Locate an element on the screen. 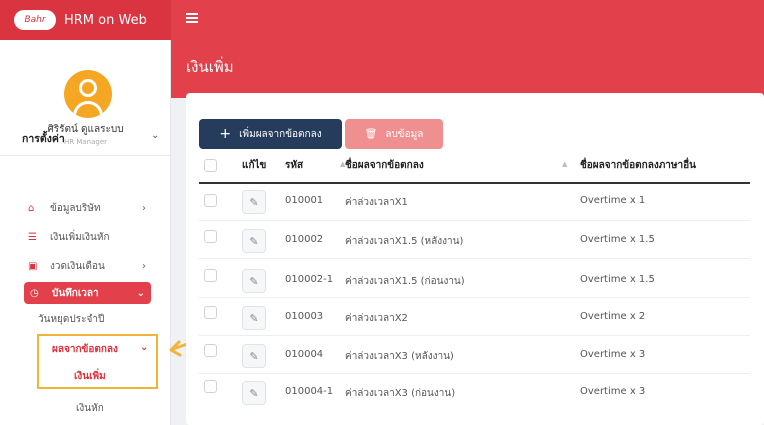  column-header-code: รหัส is located at coordinates (294, 165).